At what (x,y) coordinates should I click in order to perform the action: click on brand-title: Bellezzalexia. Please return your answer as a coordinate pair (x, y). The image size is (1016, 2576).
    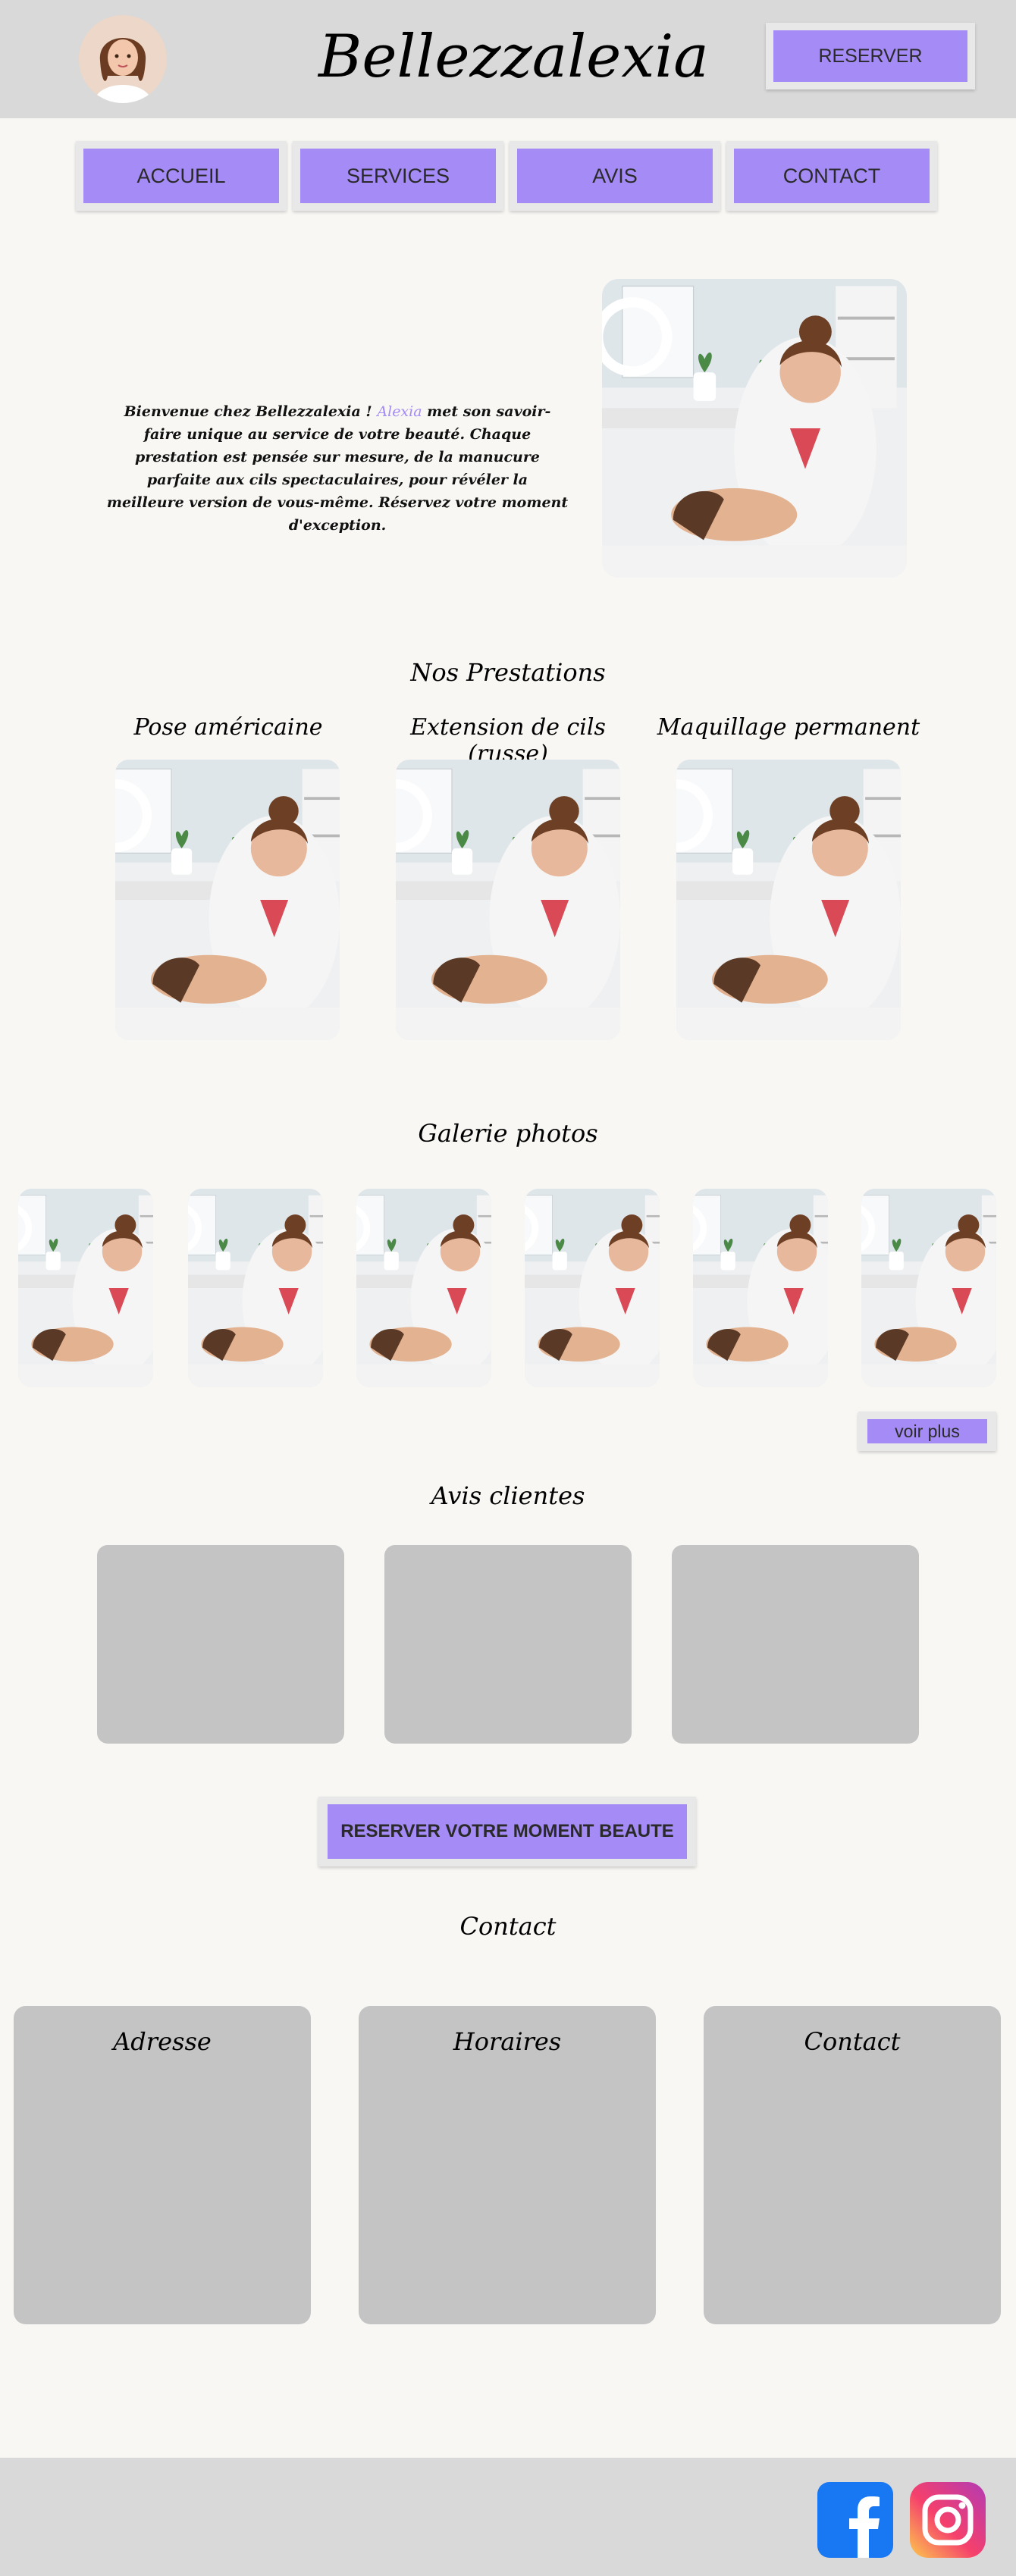
    Looking at the image, I should click on (513, 57).